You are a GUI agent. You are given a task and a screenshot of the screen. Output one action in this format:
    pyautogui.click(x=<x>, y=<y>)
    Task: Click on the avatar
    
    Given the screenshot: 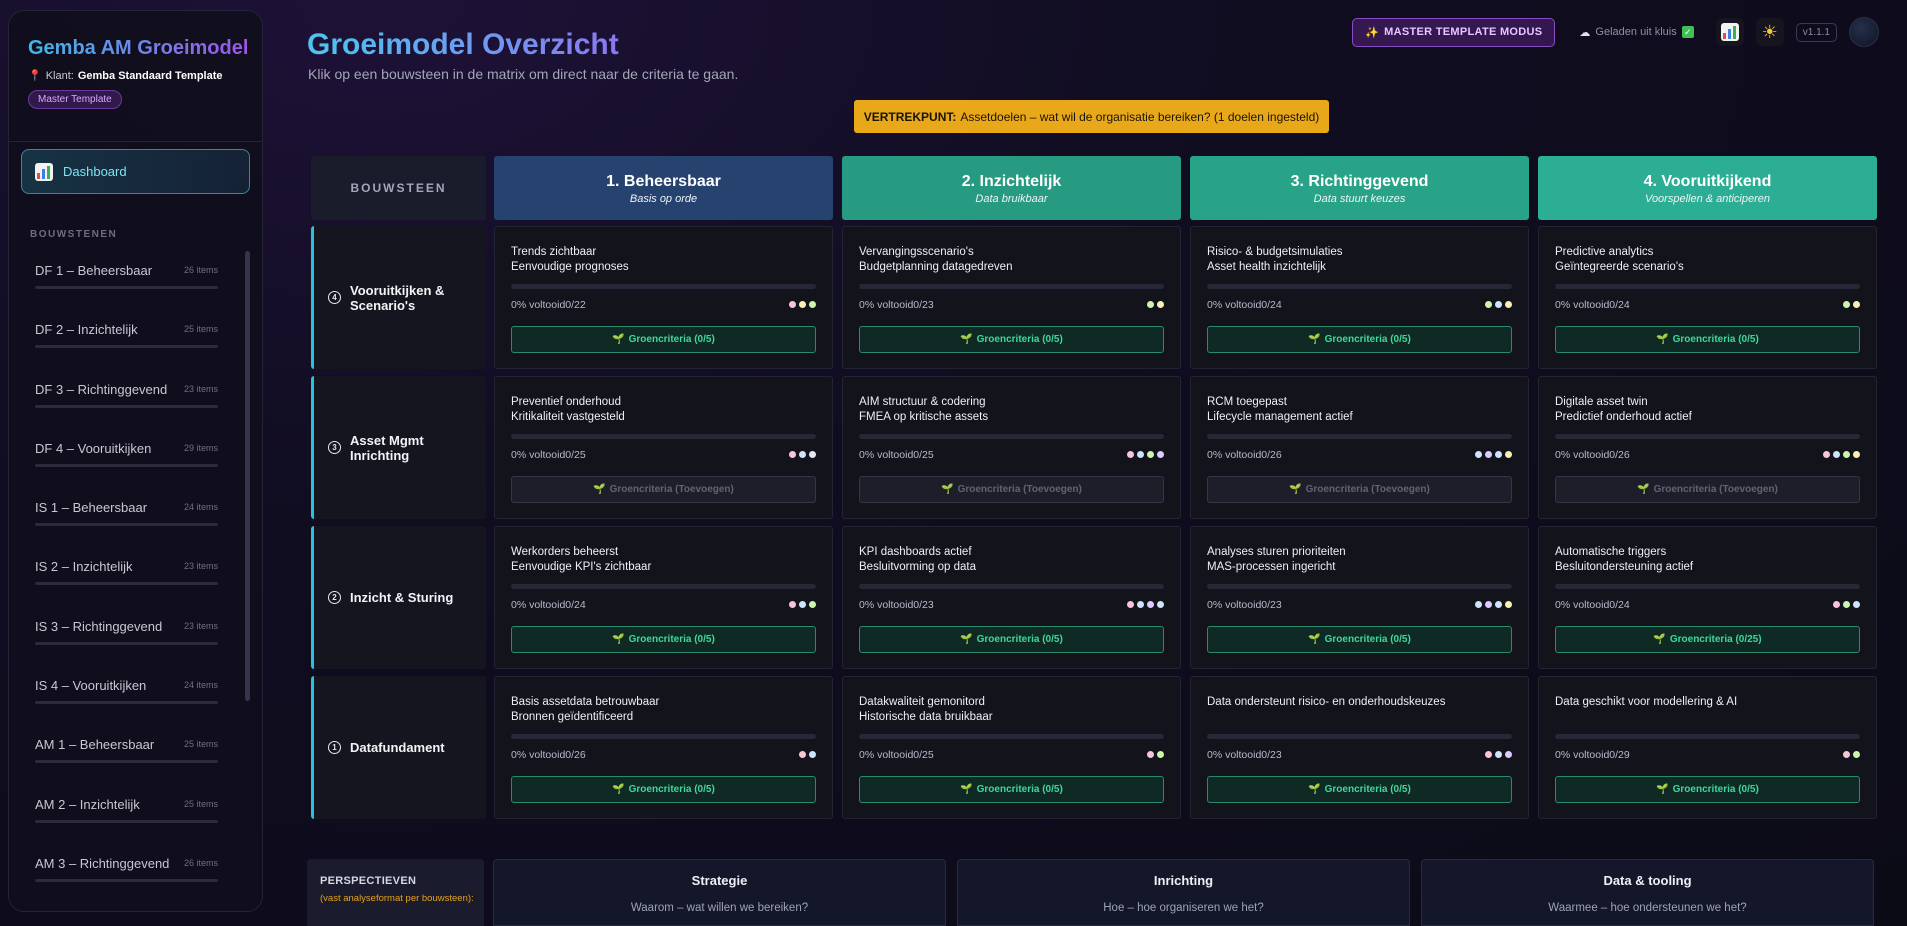 What is the action you would take?
    pyautogui.click(x=1864, y=32)
    